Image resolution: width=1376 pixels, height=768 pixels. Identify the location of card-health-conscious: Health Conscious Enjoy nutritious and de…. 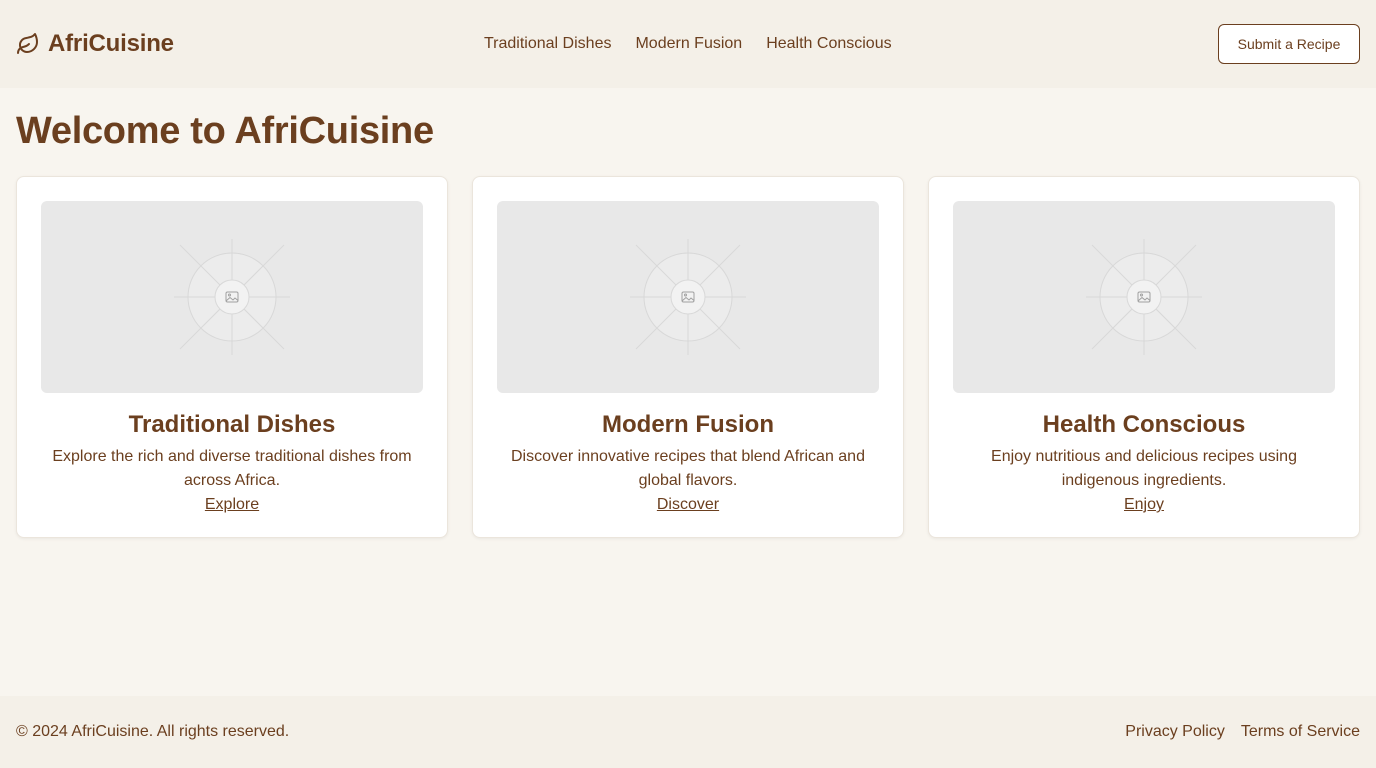
(1144, 357).